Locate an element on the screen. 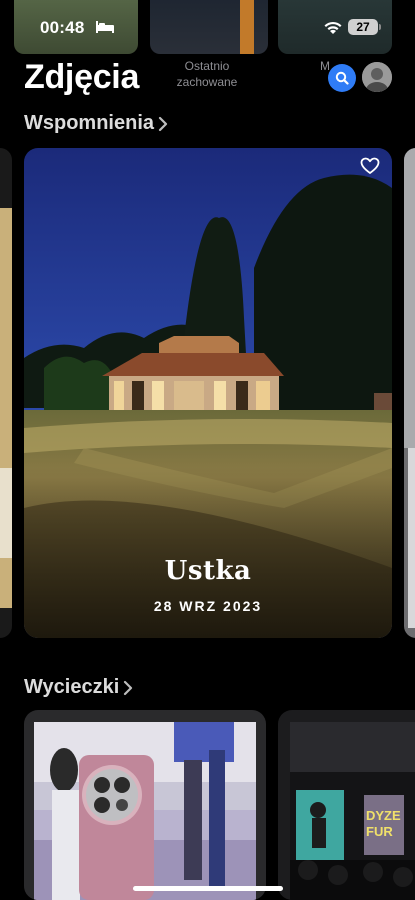 The height and width of the screenshot is (900, 415). trips-section-header: Wycieczki is located at coordinates (78, 687).